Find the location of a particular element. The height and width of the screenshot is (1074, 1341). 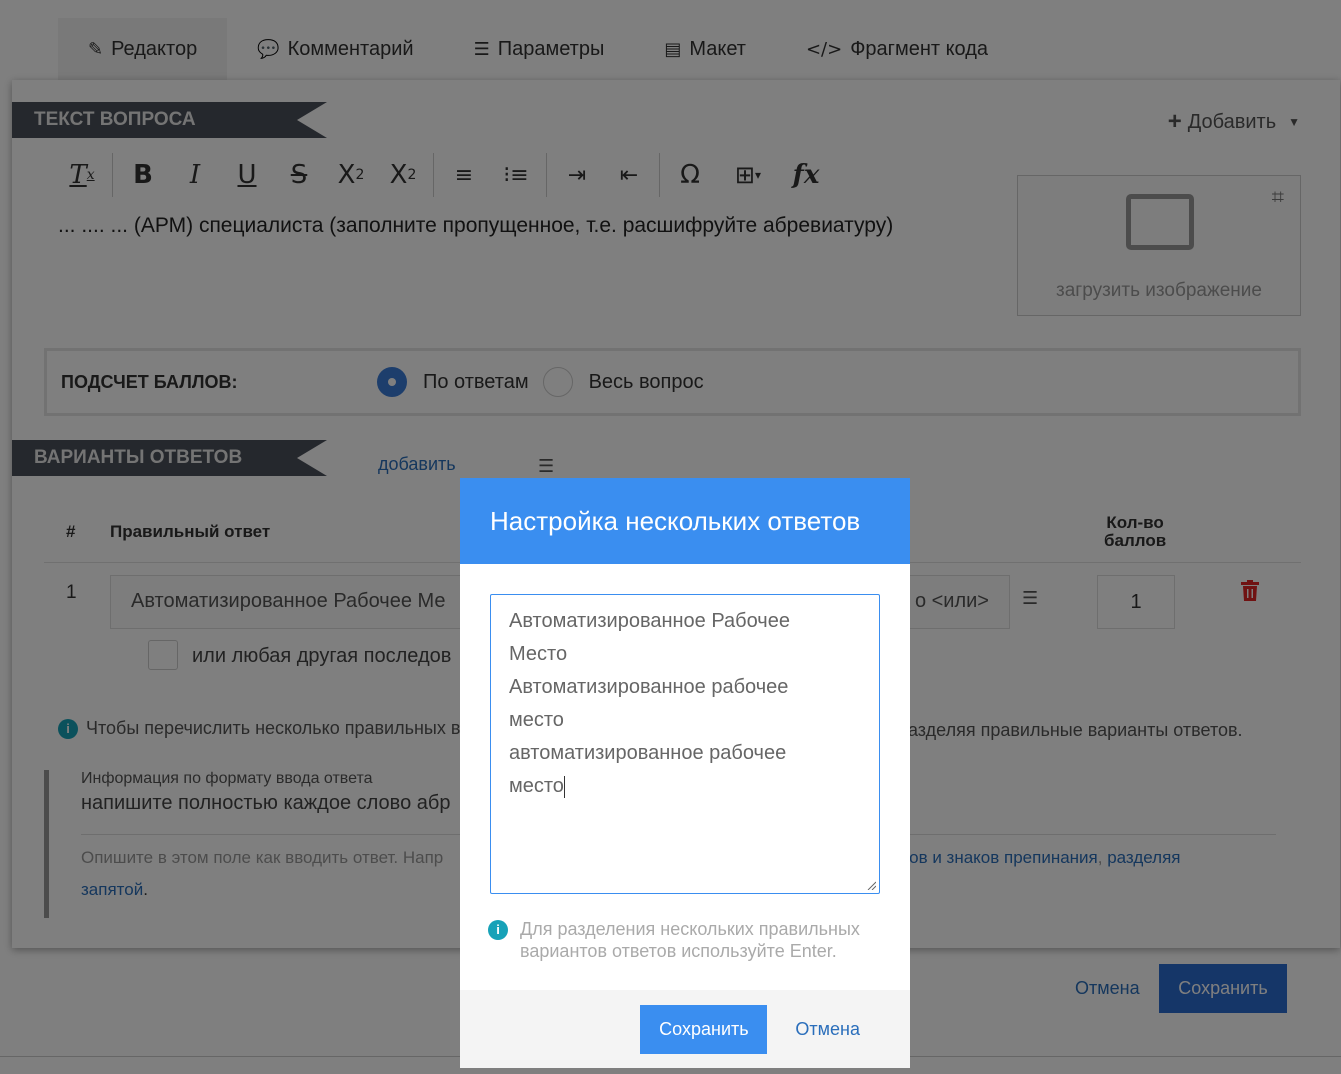

resize-handle-icon is located at coordinates (871, 885).